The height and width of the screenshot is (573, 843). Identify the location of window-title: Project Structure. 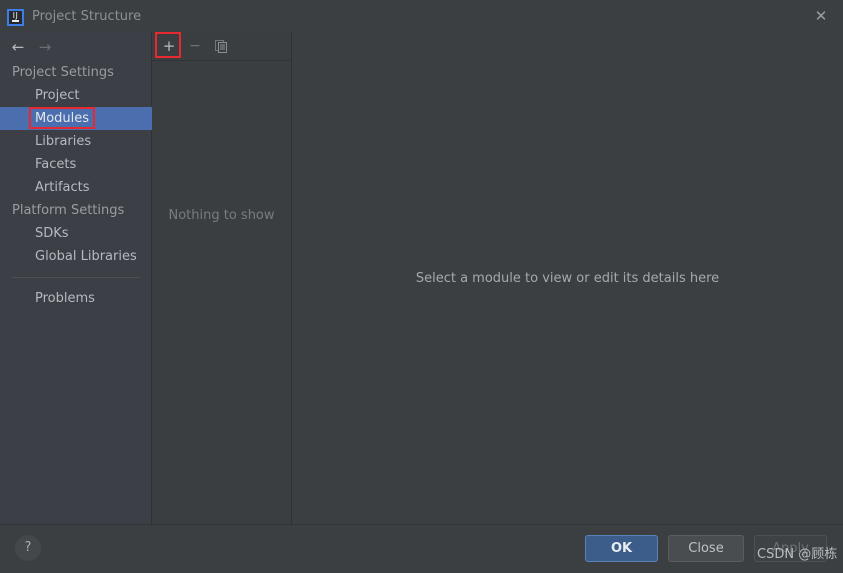
(87, 16).